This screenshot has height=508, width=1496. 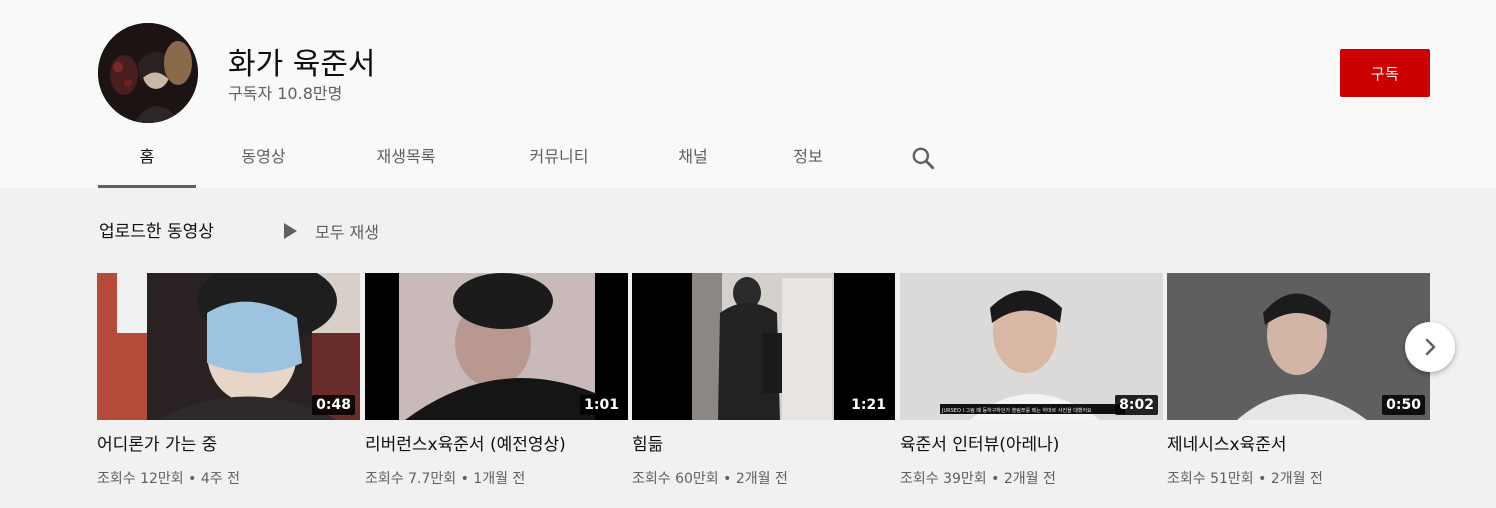 I want to click on tab-community: 커뮤니티, so click(x=559, y=161).